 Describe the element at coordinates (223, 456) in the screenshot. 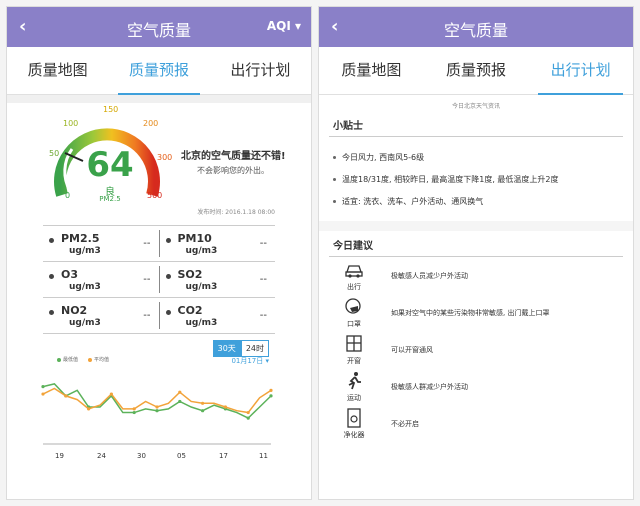

I see `x-tick-label: 17` at that location.